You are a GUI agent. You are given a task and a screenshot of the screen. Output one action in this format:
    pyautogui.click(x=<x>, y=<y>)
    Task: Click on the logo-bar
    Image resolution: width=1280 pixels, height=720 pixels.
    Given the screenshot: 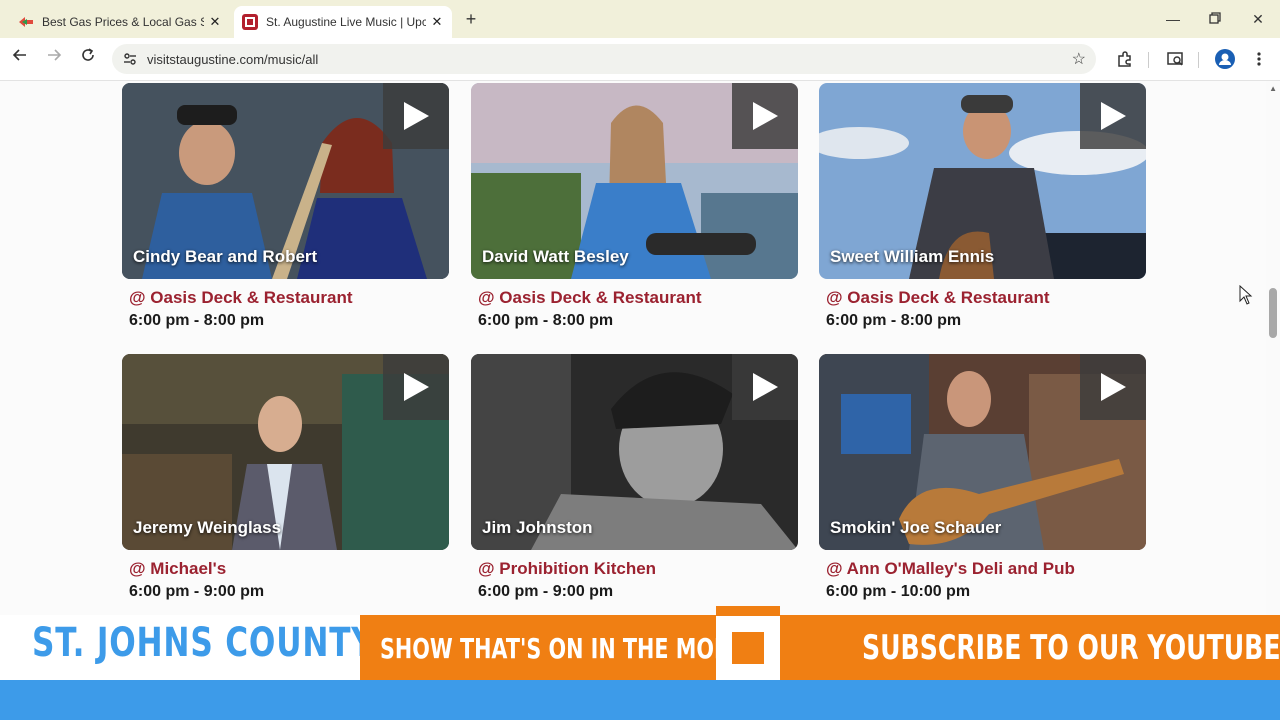 What is the action you would take?
    pyautogui.click(x=748, y=611)
    